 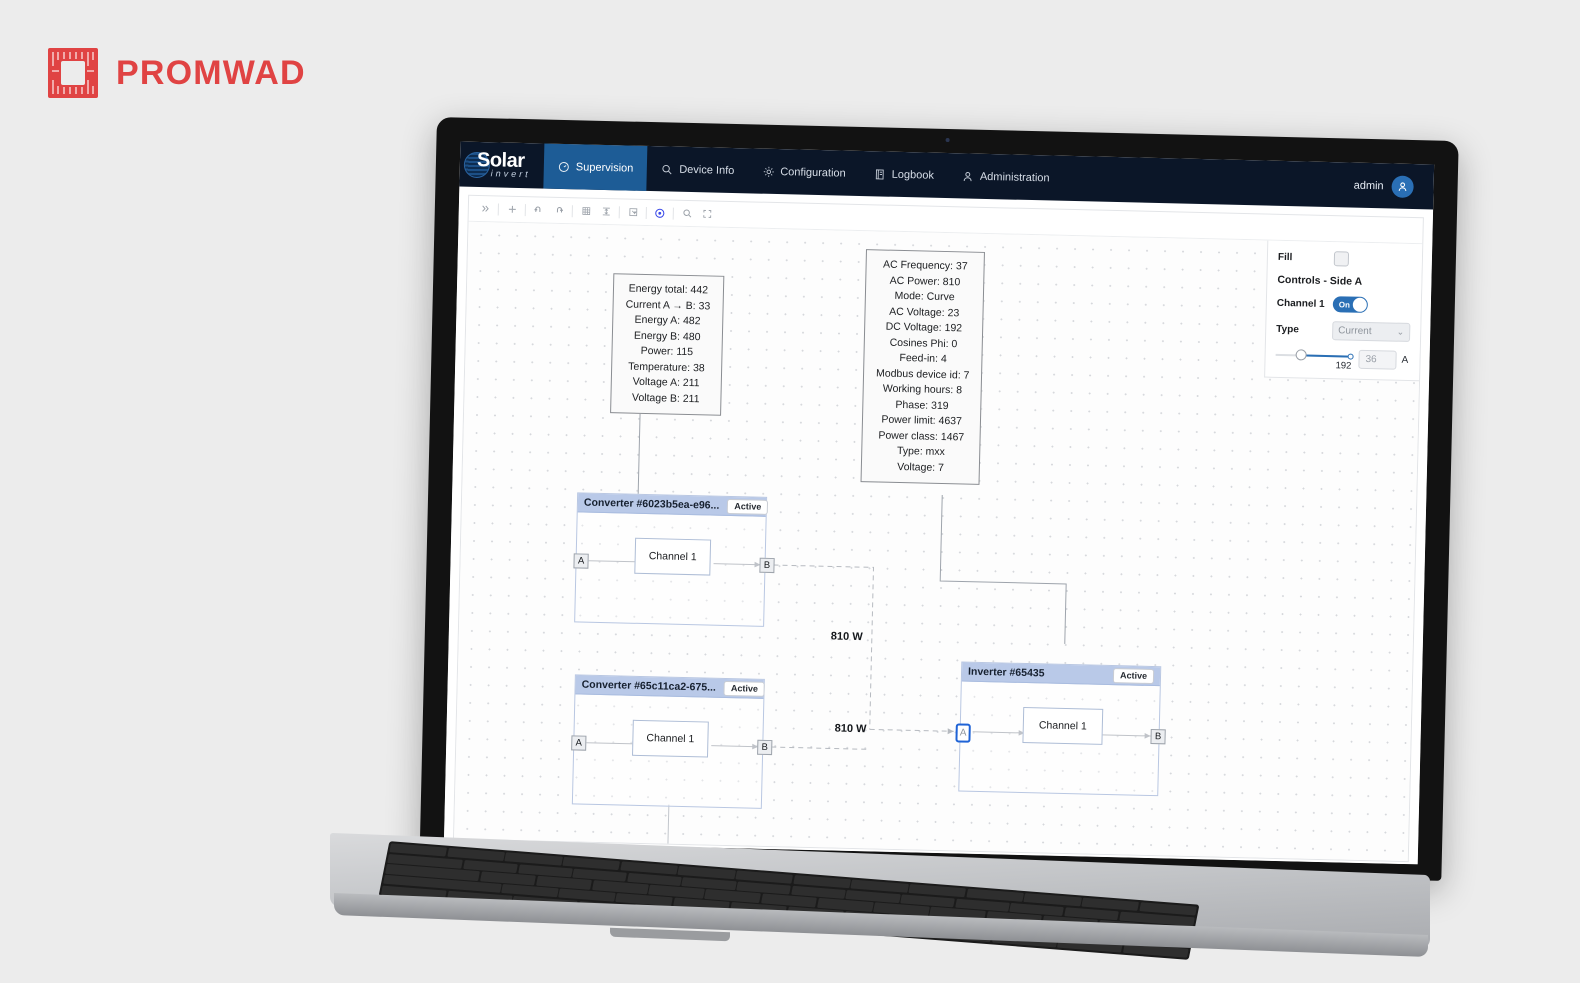 I want to click on channel-toggle-row: Channel 1 On, so click(x=1344, y=304).